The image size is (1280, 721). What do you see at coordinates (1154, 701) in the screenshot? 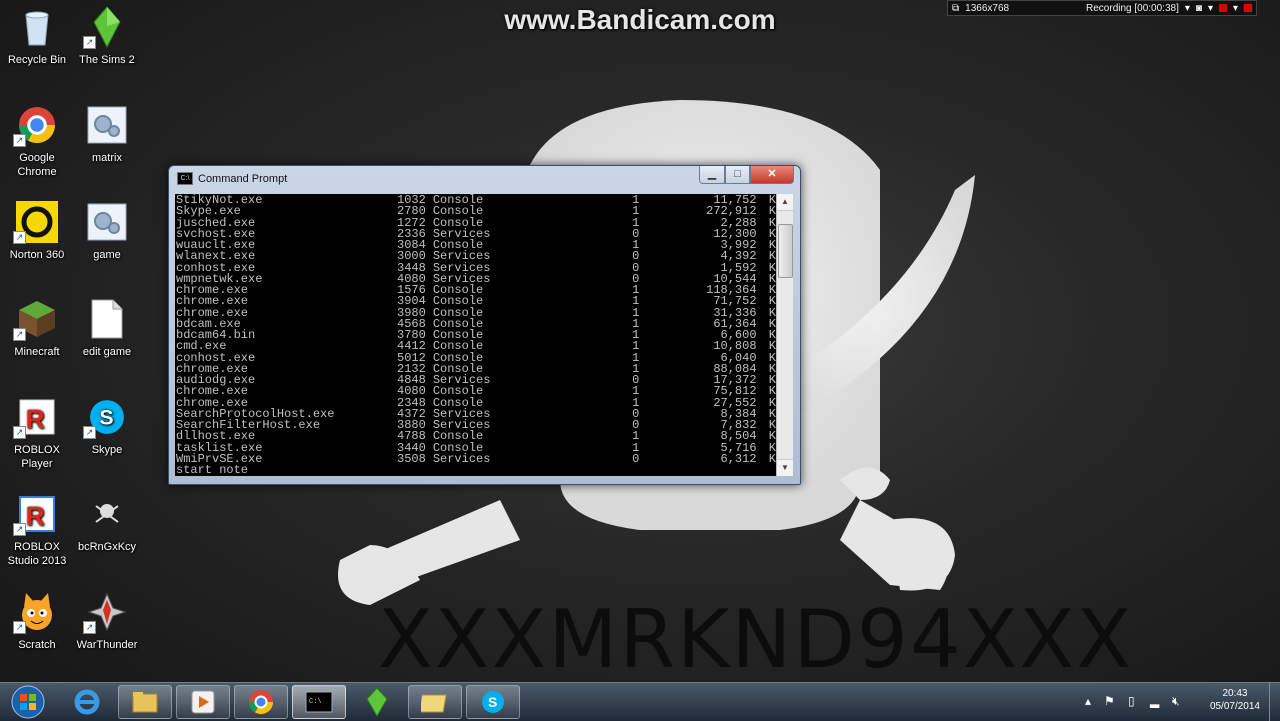
I see `network-icon: ▂` at bounding box center [1154, 701].